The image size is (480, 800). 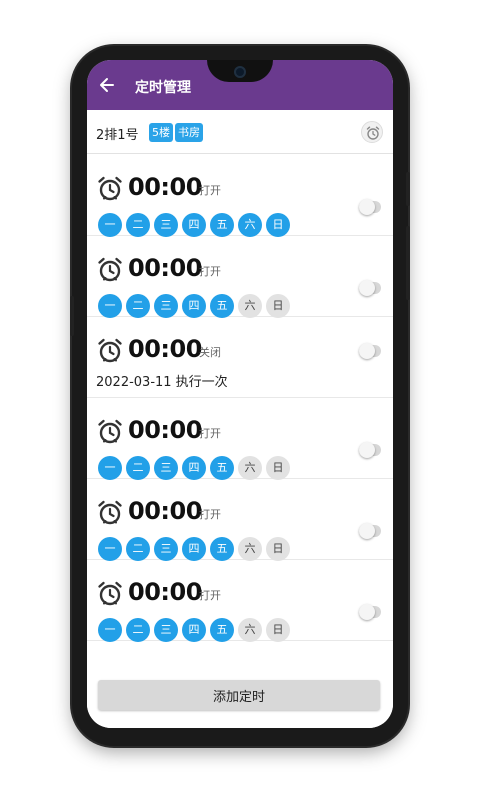 I want to click on add-schedule-button: 添加定时, so click(x=239, y=695).